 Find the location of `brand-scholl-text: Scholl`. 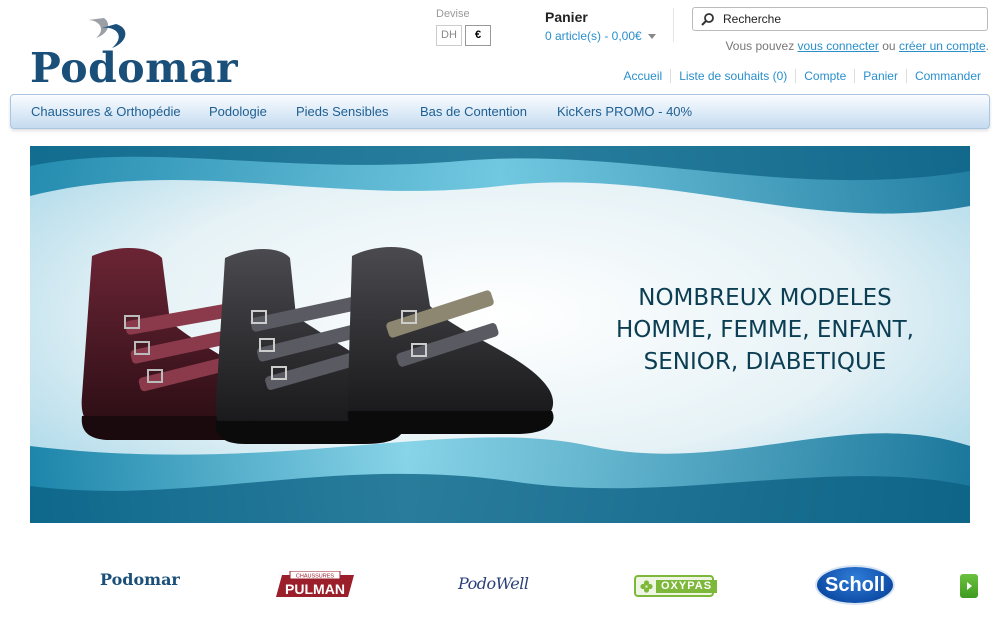

brand-scholl-text: Scholl is located at coordinates (854, 585).